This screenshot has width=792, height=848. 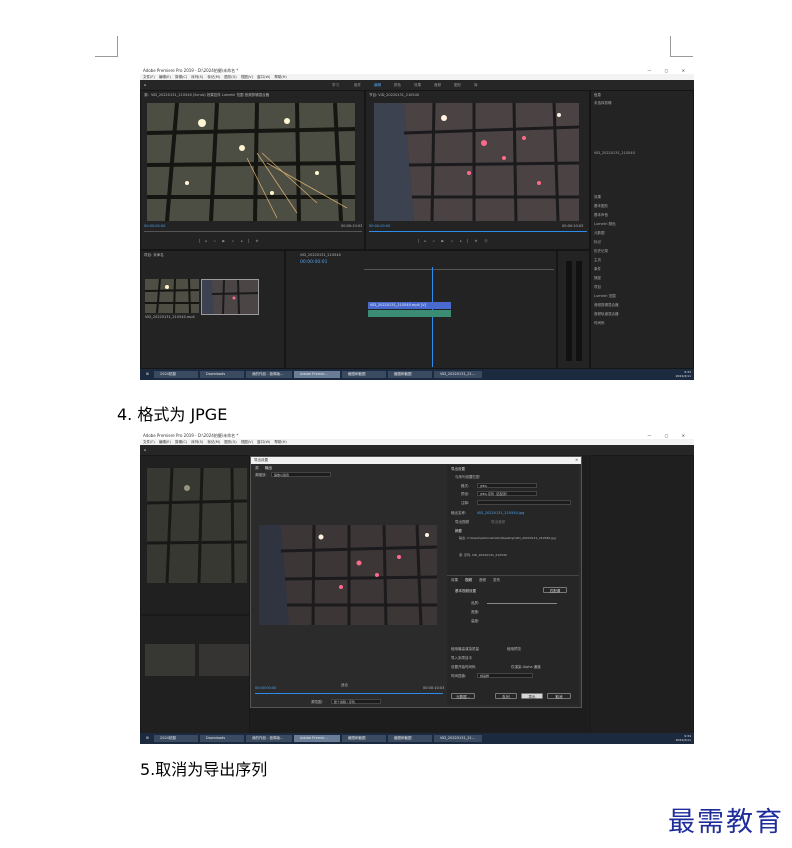 I want to click on tab-publish: 发布, so click(x=496, y=580).